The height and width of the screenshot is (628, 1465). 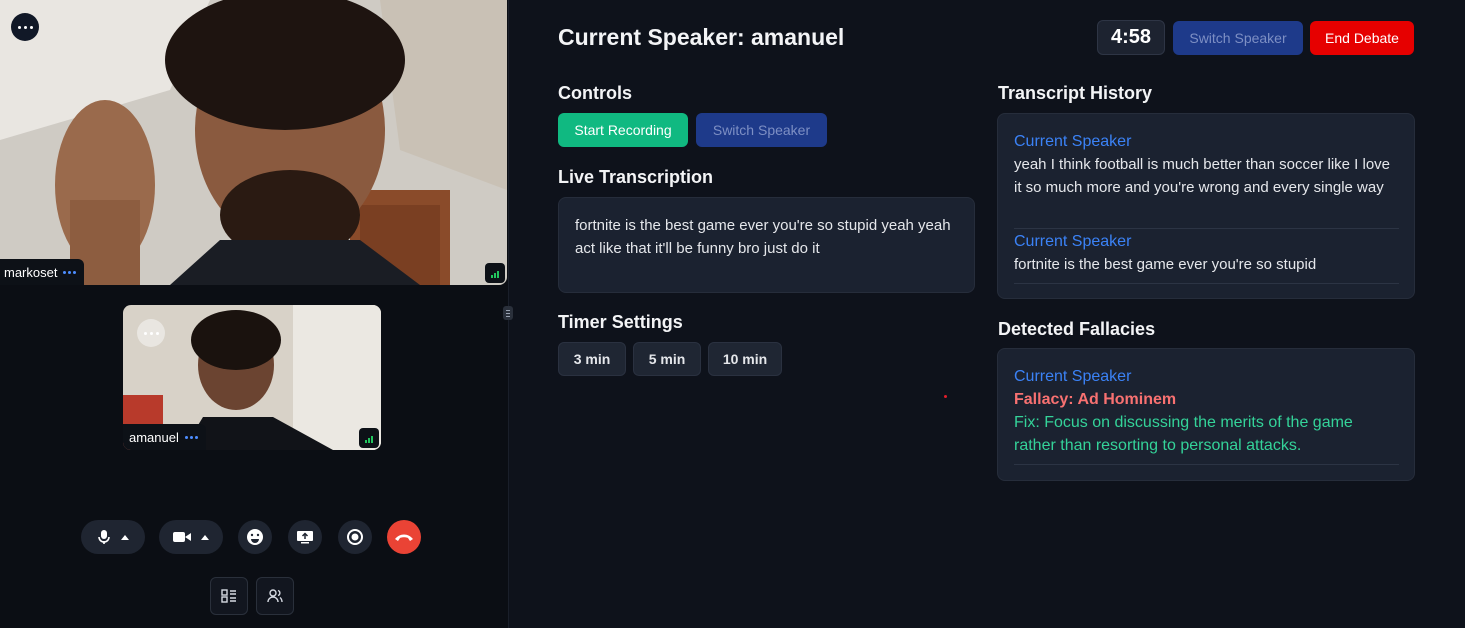 I want to click on end-call-button, so click(x=404, y=537).